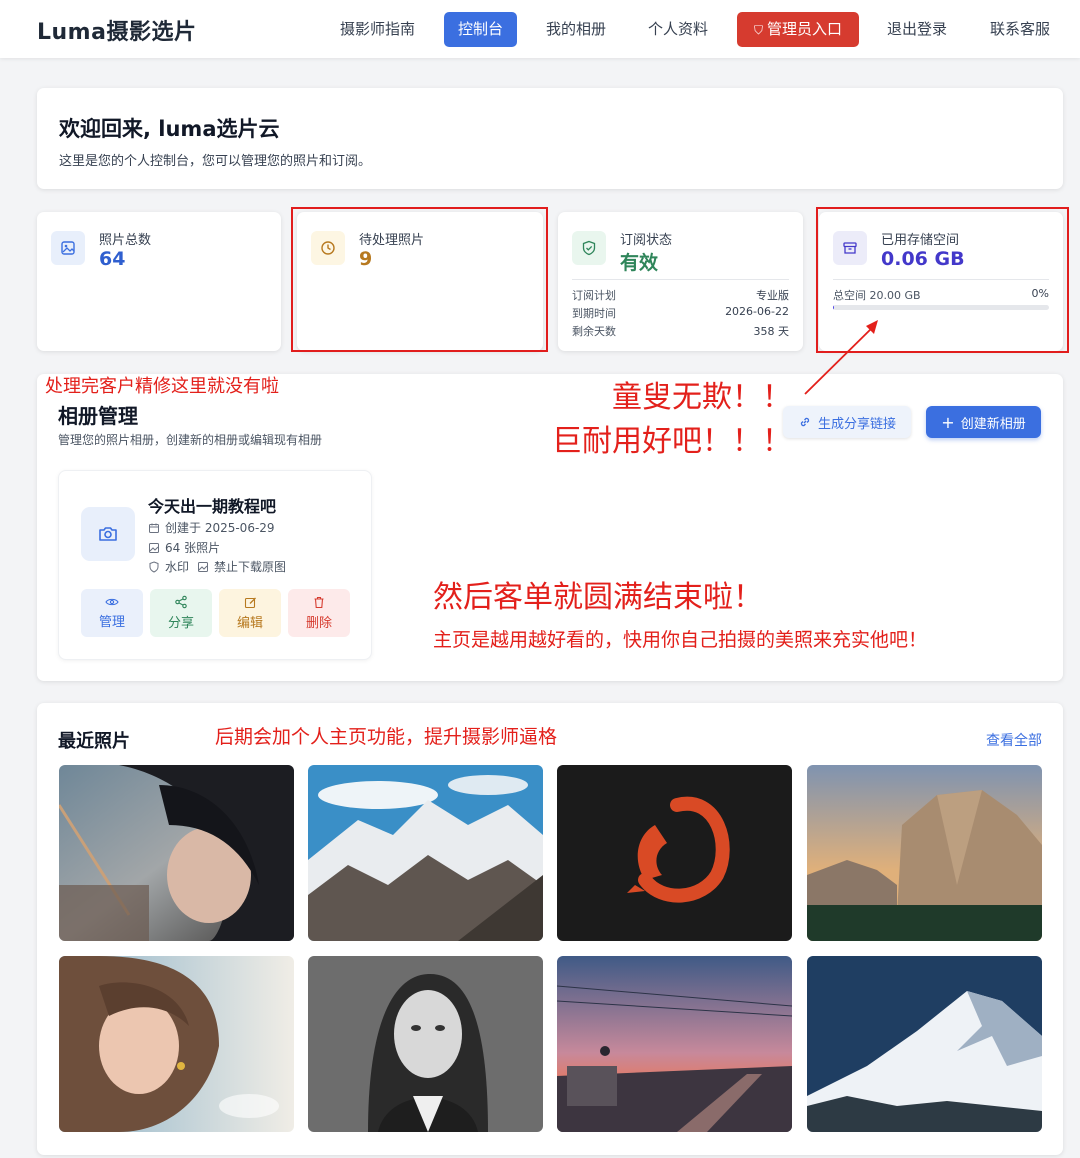 The image size is (1080, 1158). What do you see at coordinates (250, 613) in the screenshot?
I see `album-edit-button: 编辑` at bounding box center [250, 613].